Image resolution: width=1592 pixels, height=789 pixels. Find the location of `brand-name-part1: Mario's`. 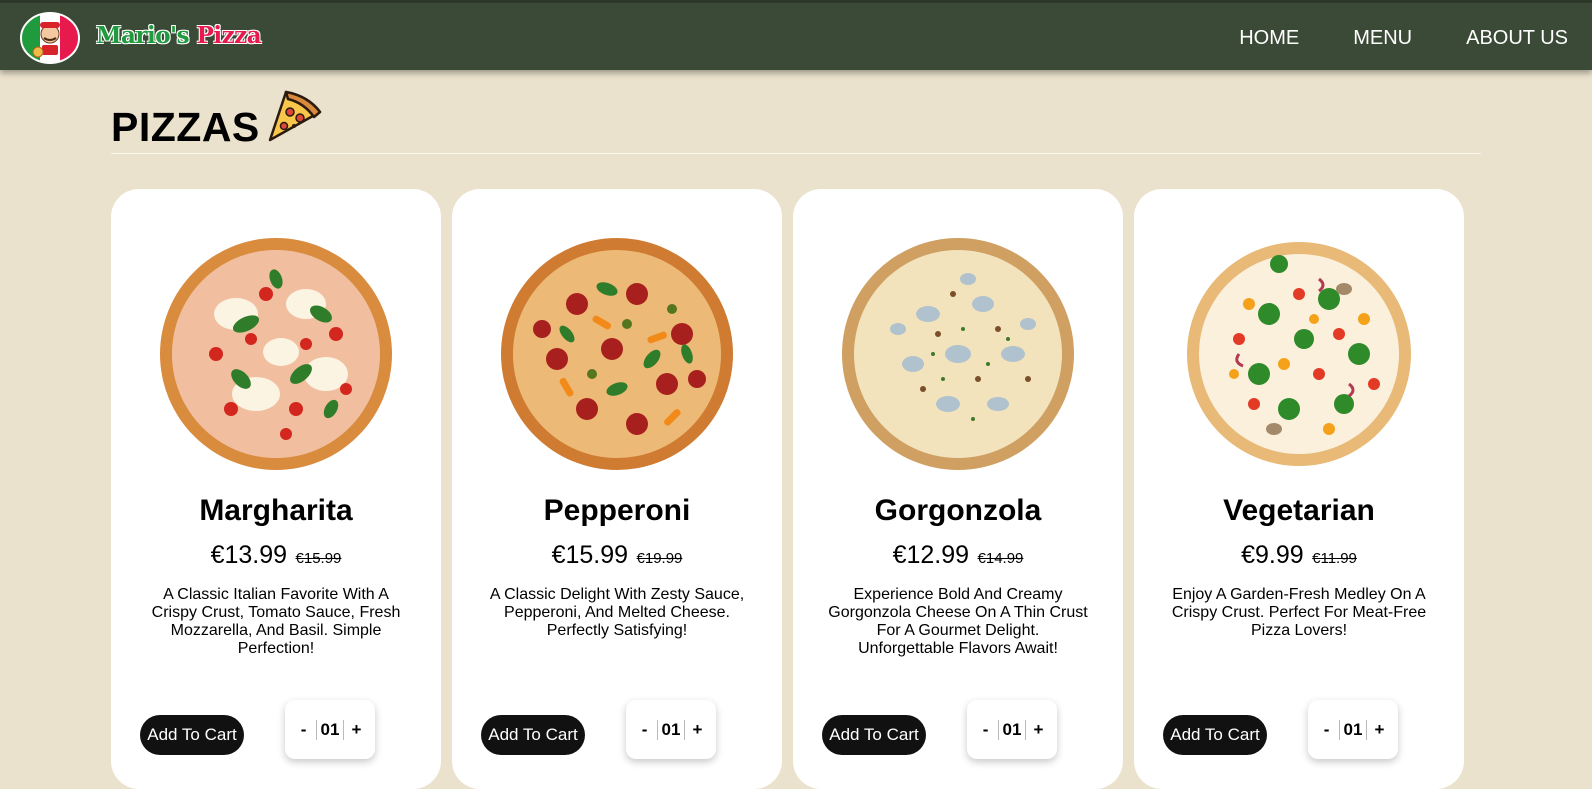

brand-name-part1: Mario's is located at coordinates (143, 35).